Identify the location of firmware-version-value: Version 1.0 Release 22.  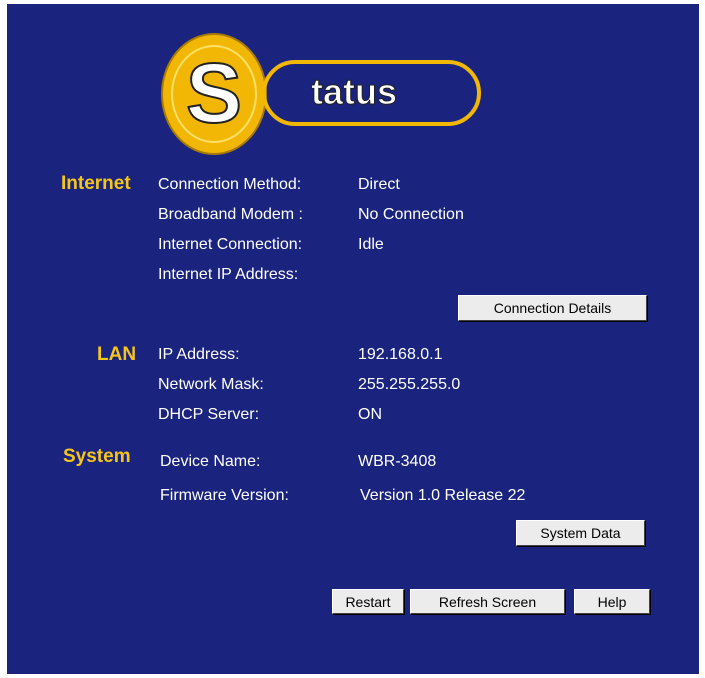
(443, 495).